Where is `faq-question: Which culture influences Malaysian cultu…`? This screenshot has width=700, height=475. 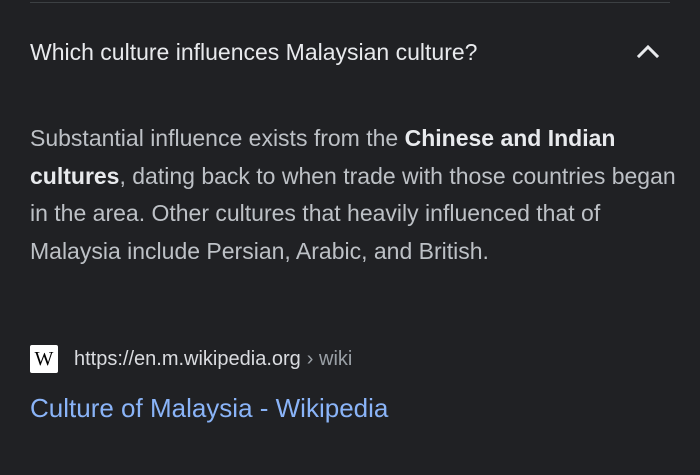
faq-question: Which culture influences Malaysian cultu… is located at coordinates (254, 52).